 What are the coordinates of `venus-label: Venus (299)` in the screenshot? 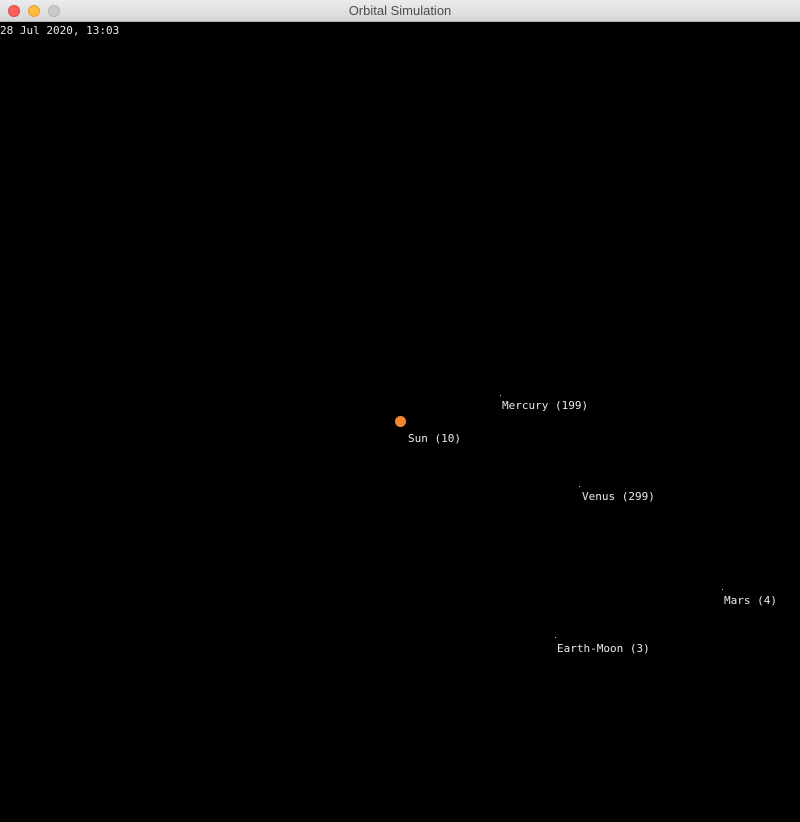 It's located at (618, 496).